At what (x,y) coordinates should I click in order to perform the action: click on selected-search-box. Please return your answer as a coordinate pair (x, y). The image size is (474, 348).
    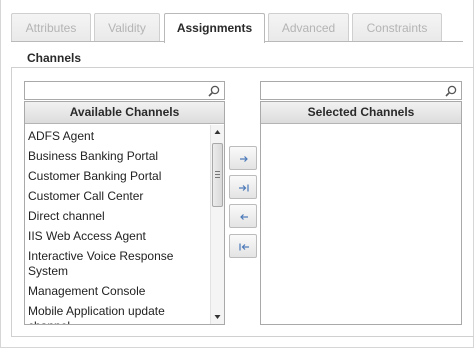
    Looking at the image, I should click on (361, 90).